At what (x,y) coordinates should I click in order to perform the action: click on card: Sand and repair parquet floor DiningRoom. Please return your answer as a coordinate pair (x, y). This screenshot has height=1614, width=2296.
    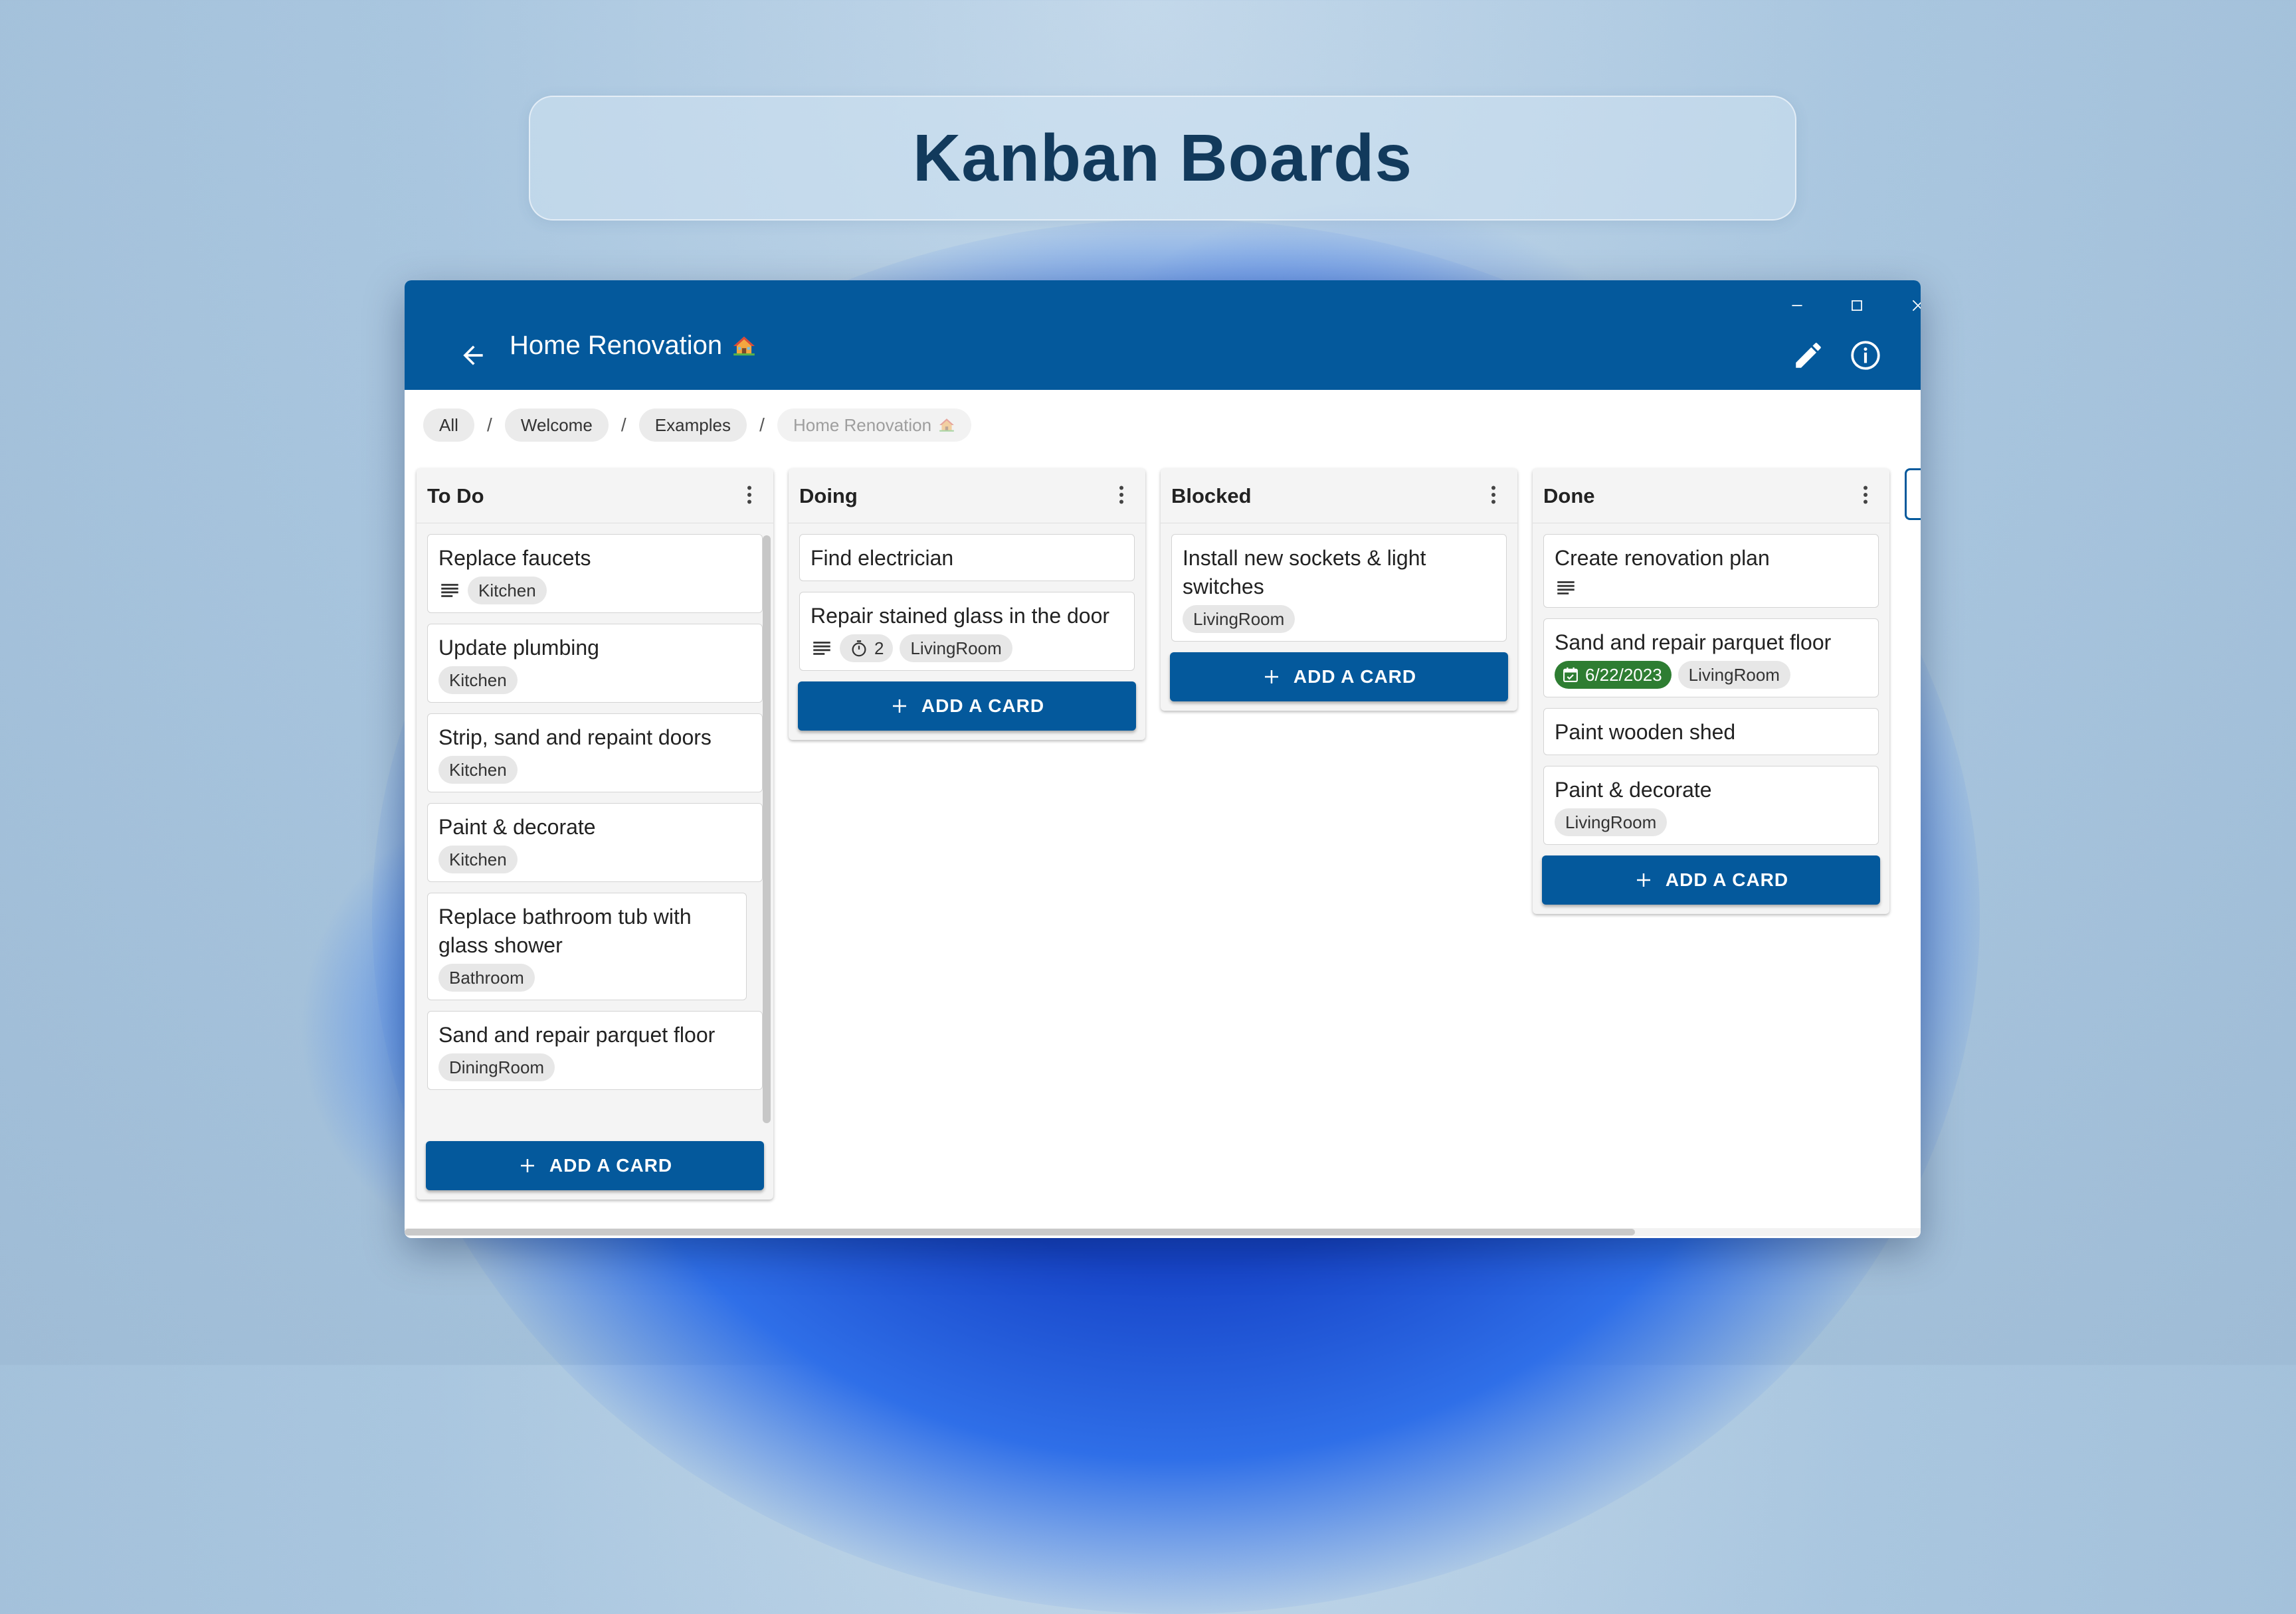
    Looking at the image, I should click on (595, 1050).